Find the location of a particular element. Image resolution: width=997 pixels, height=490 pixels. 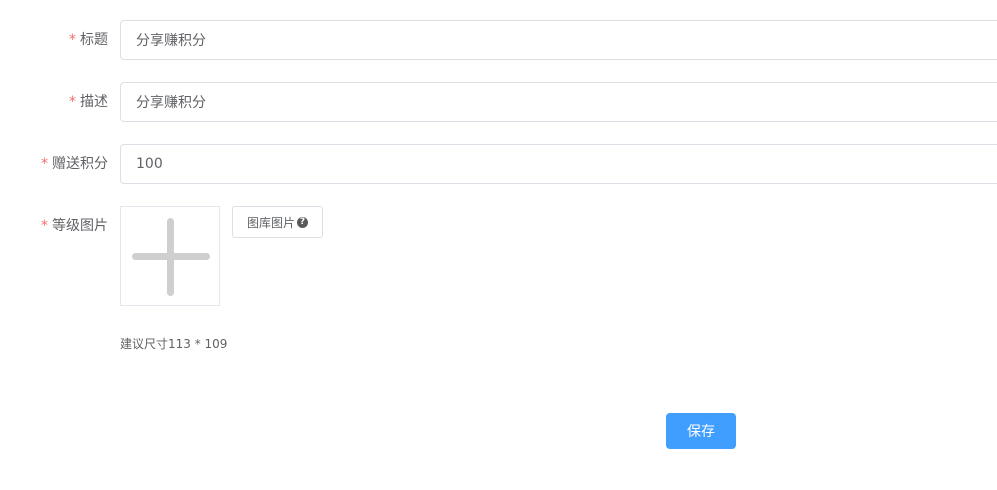

points-input is located at coordinates (558, 164).